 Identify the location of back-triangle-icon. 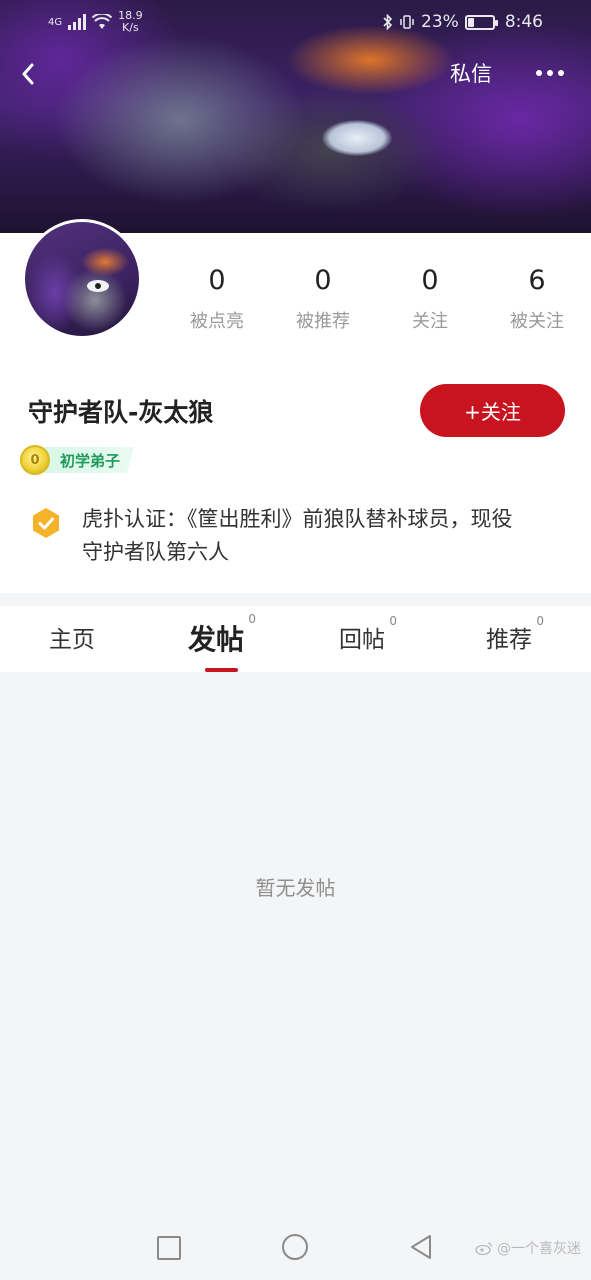
(421, 1247).